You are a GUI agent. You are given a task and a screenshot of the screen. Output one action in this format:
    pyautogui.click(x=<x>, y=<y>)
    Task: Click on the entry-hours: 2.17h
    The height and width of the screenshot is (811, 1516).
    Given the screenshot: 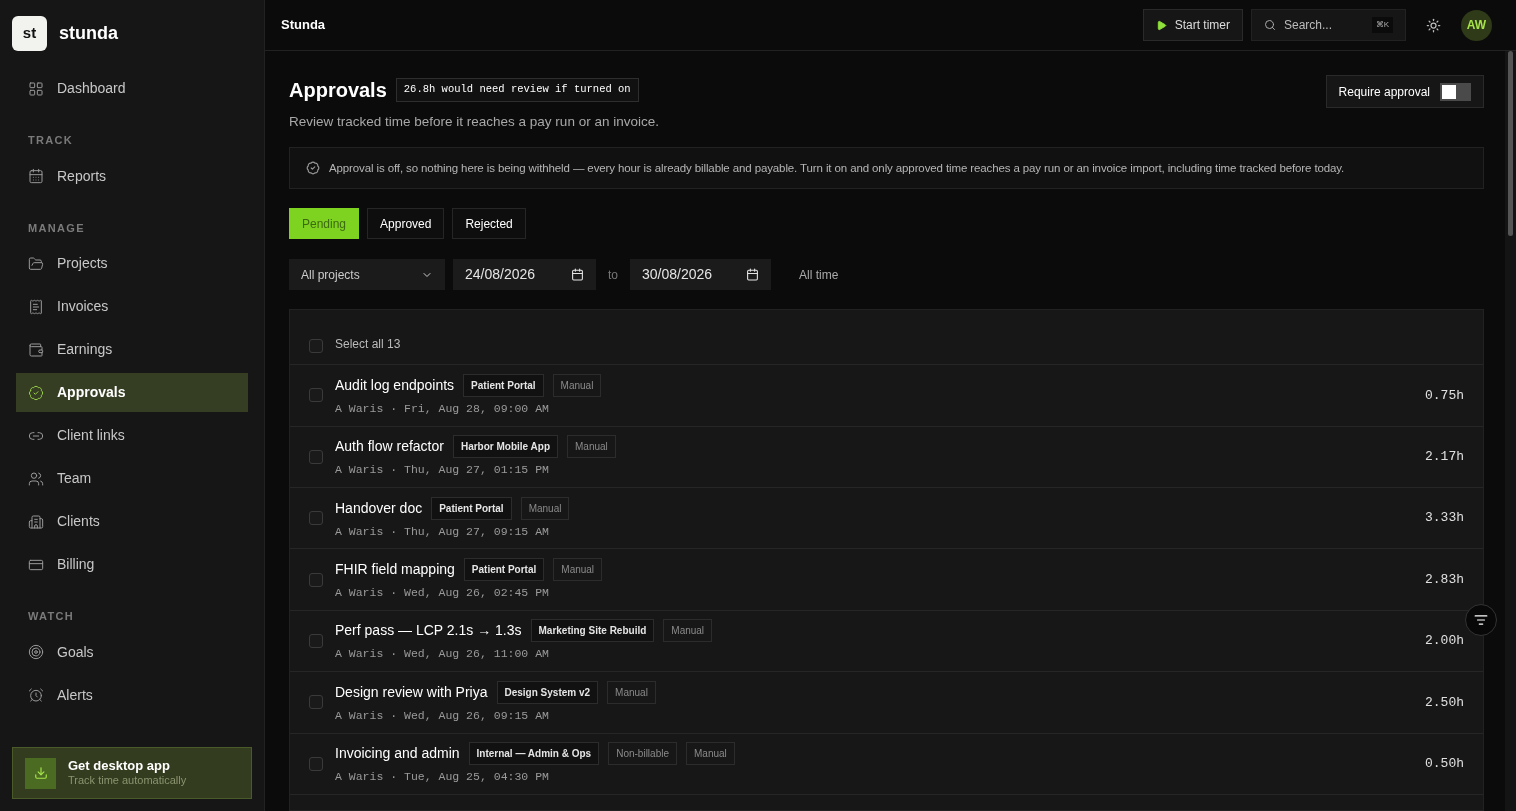 What is the action you would take?
    pyautogui.click(x=1444, y=457)
    